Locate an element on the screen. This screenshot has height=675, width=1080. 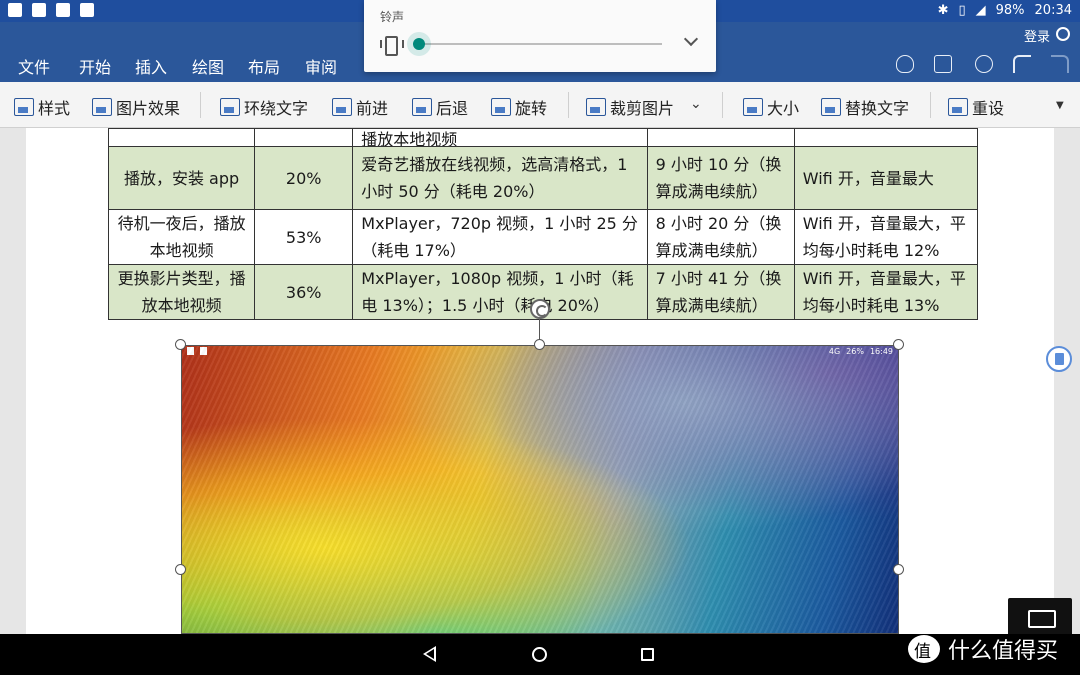
table-cell: 7 小时 41 分（换算成满电续航） is located at coordinates (720, 292).